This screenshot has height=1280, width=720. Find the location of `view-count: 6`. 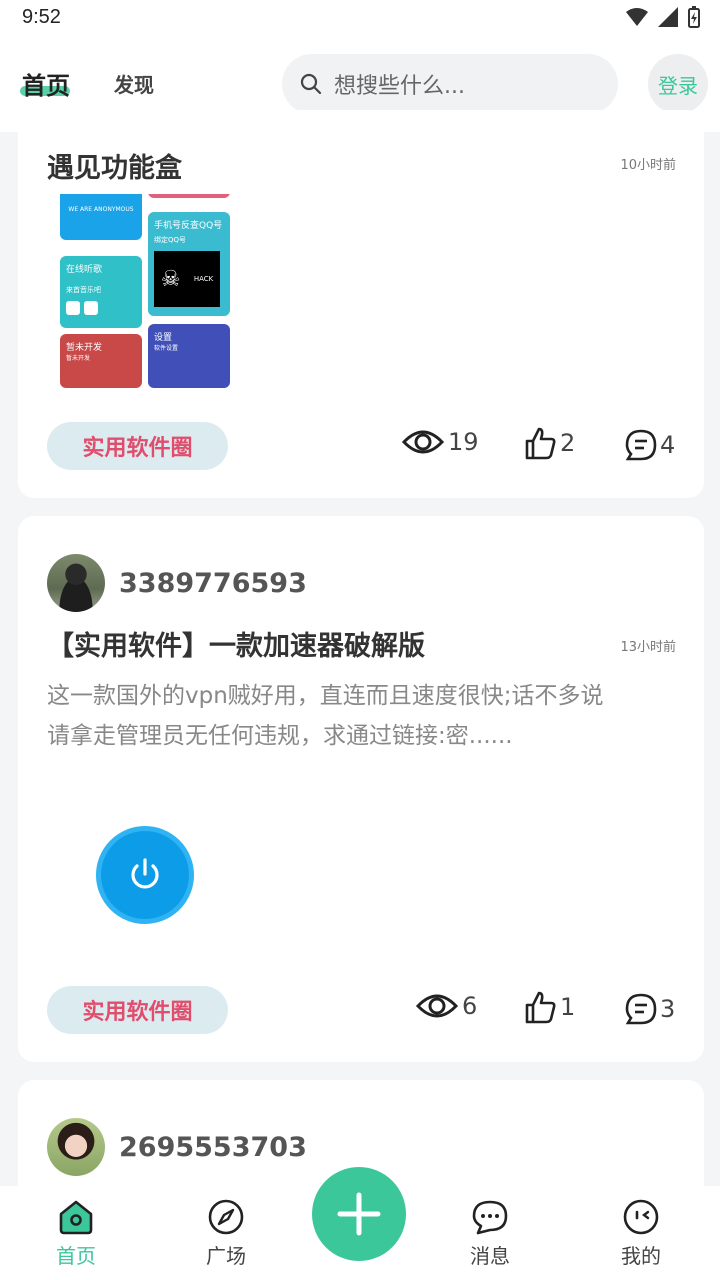

view-count: 6 is located at coordinates (446, 1006).